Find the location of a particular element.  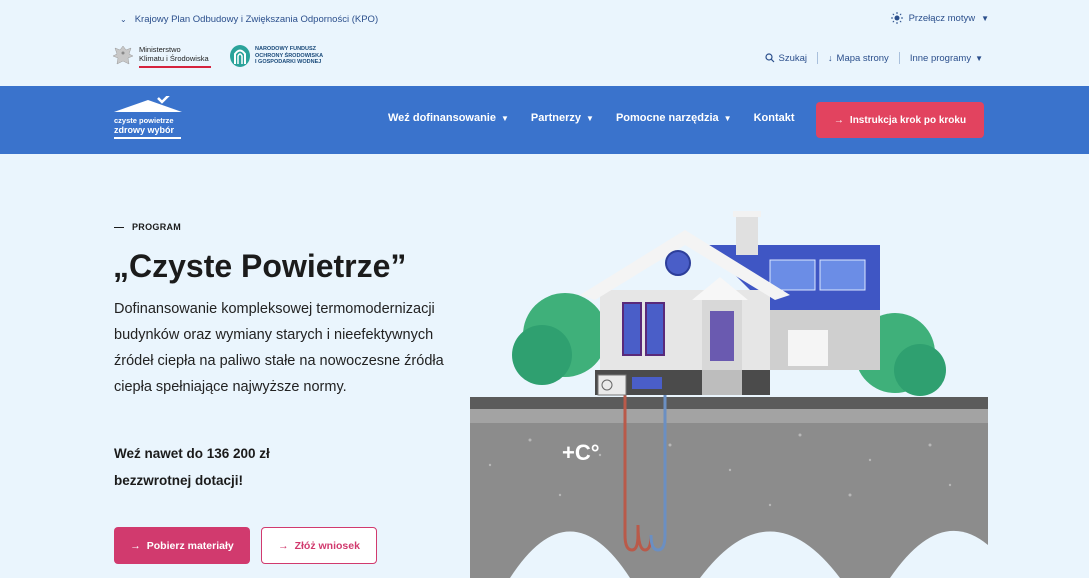

brand-logo: czyste powietrze zdrowy wybór is located at coordinates (148, 119).